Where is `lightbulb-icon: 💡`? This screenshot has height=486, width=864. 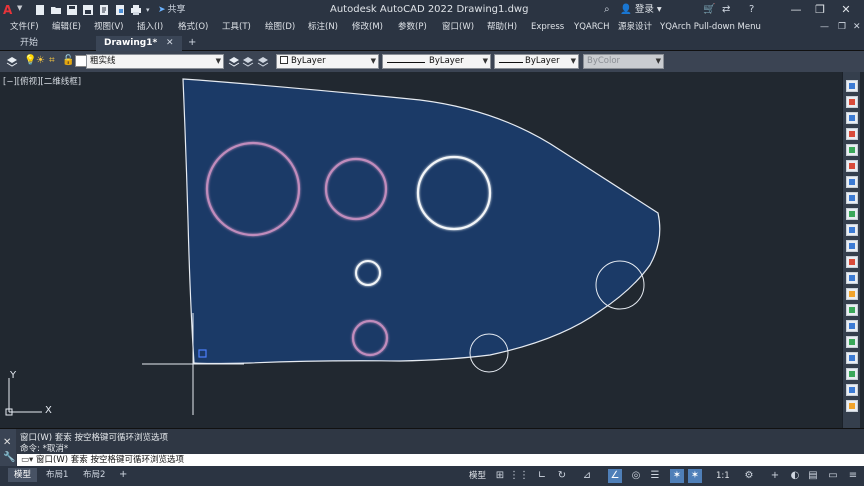
lightbulb-icon: 💡 is located at coordinates (30, 61).